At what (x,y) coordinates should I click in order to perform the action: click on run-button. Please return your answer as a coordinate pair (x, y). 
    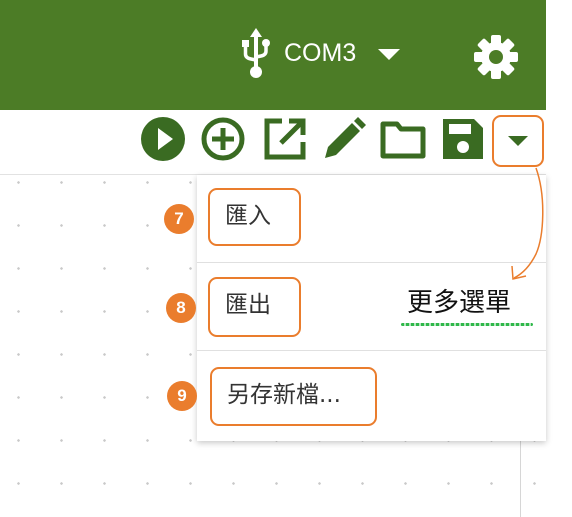
    Looking at the image, I should click on (163, 139).